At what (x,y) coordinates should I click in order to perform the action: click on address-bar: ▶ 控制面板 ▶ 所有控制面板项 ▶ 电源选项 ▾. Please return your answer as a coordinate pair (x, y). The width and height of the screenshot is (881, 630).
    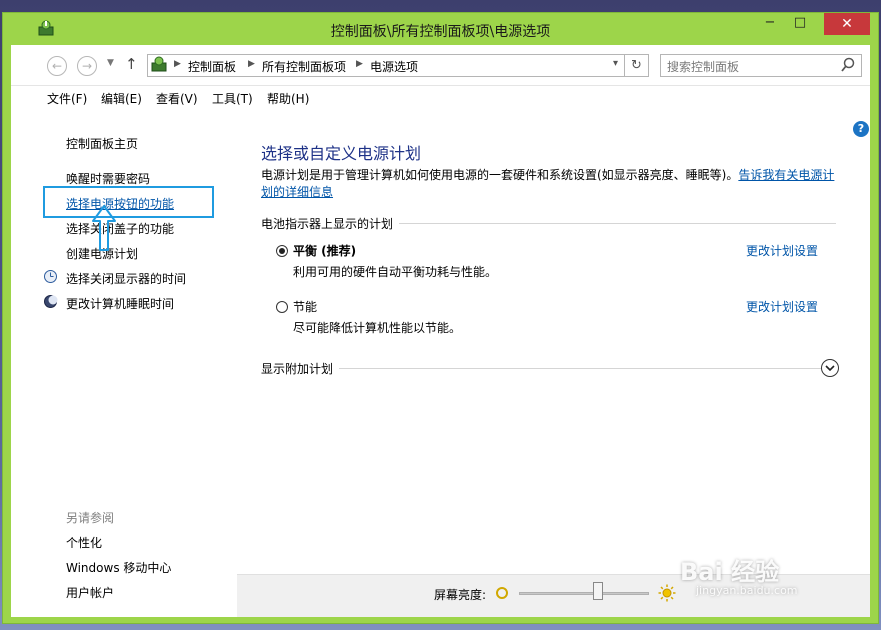
    Looking at the image, I should click on (386, 65).